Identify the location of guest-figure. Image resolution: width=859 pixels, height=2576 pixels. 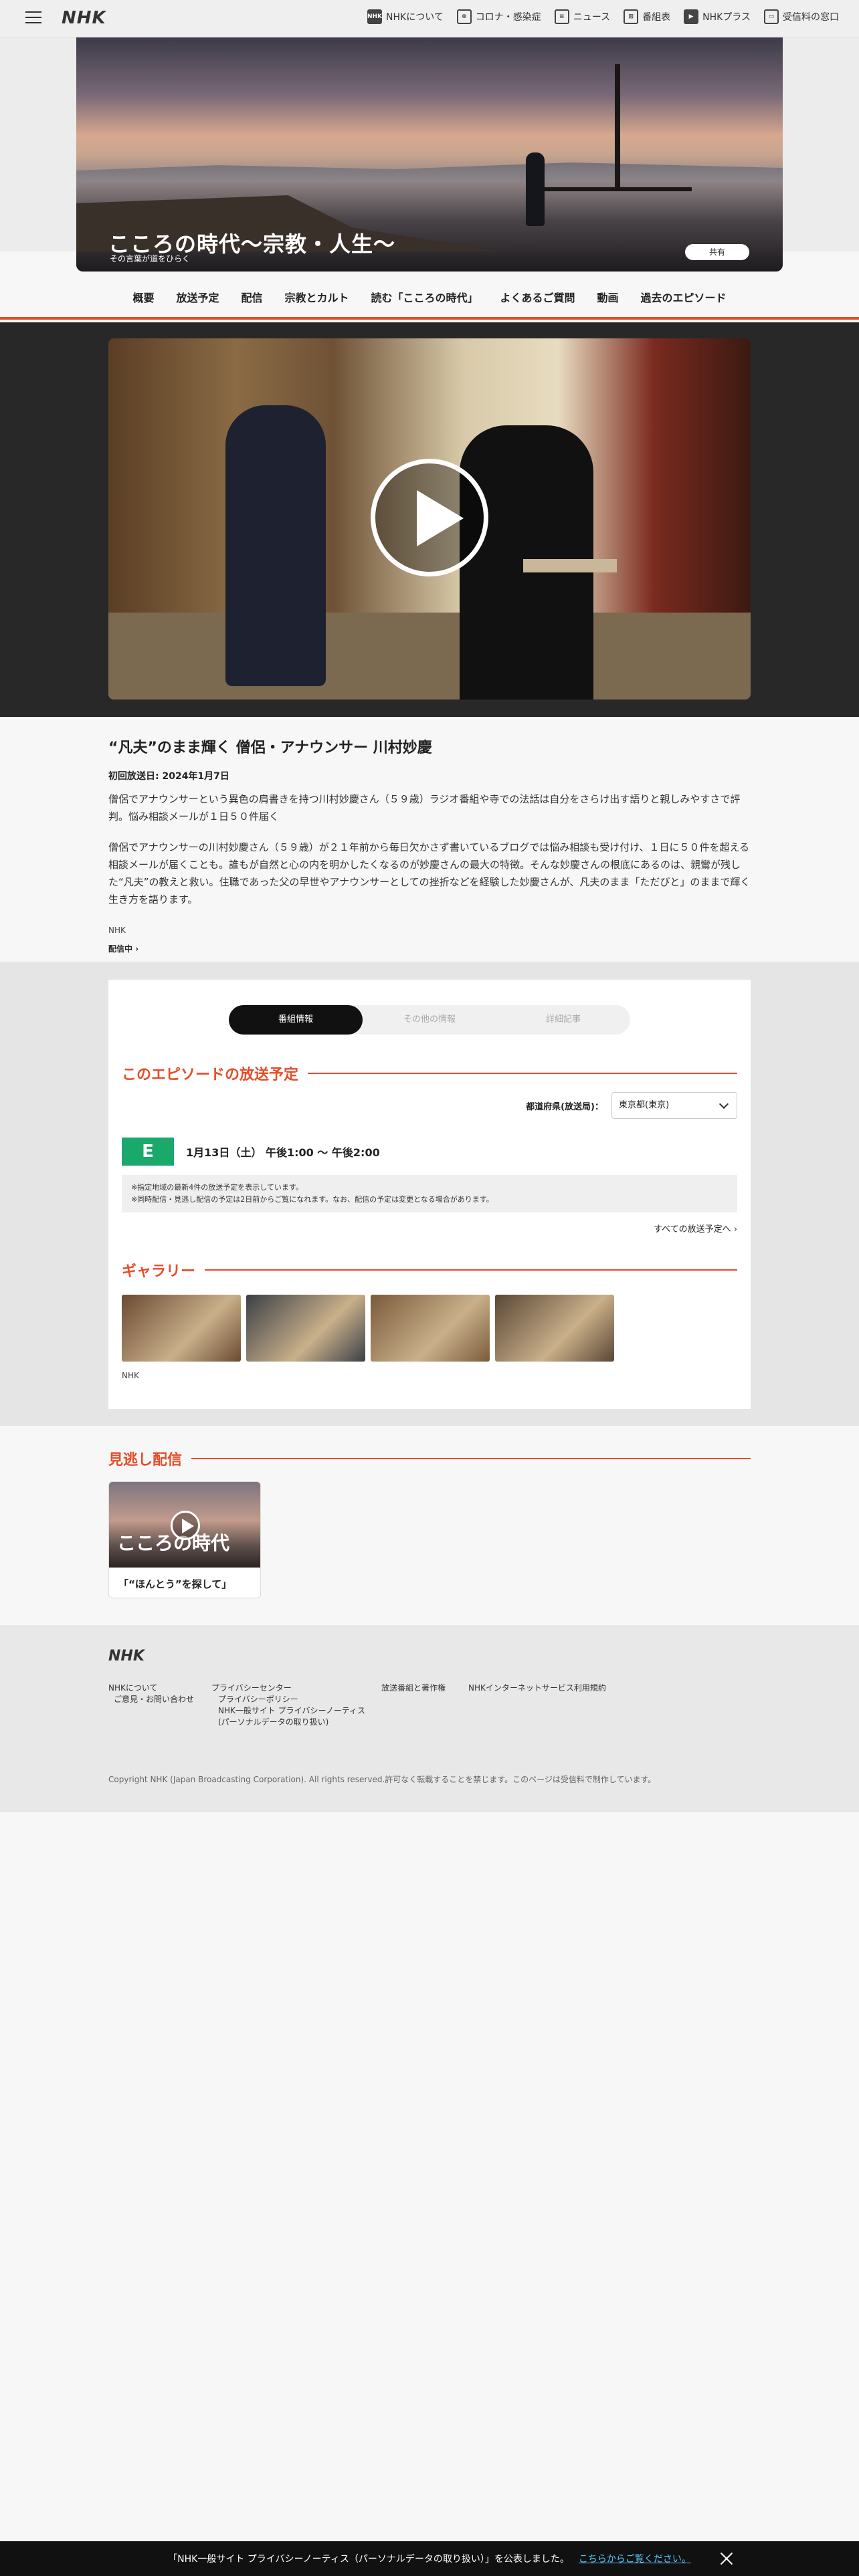
(275, 545).